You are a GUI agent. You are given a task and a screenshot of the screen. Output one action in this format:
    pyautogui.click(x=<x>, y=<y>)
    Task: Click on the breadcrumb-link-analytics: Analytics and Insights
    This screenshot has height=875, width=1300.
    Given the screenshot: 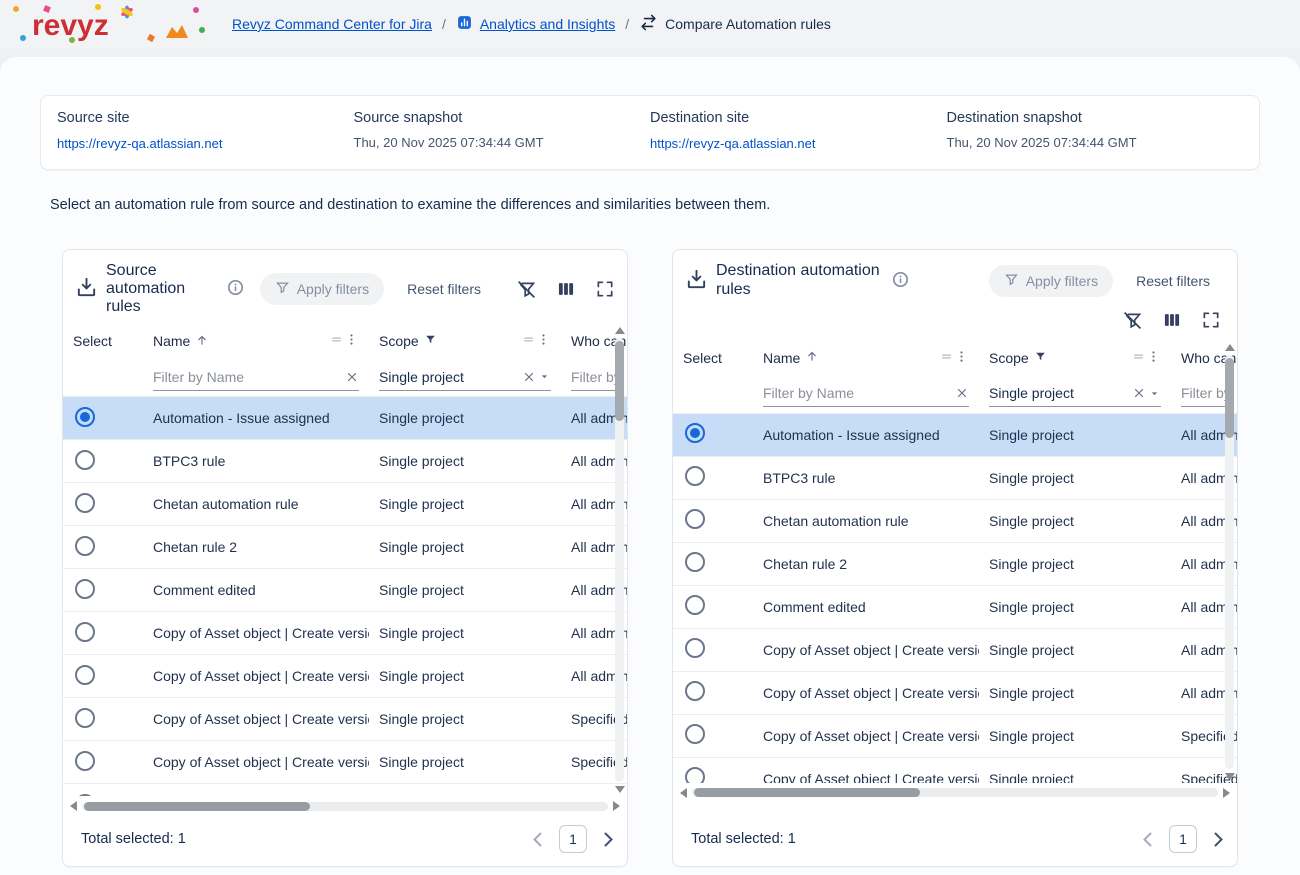 What is the action you would take?
    pyautogui.click(x=547, y=24)
    